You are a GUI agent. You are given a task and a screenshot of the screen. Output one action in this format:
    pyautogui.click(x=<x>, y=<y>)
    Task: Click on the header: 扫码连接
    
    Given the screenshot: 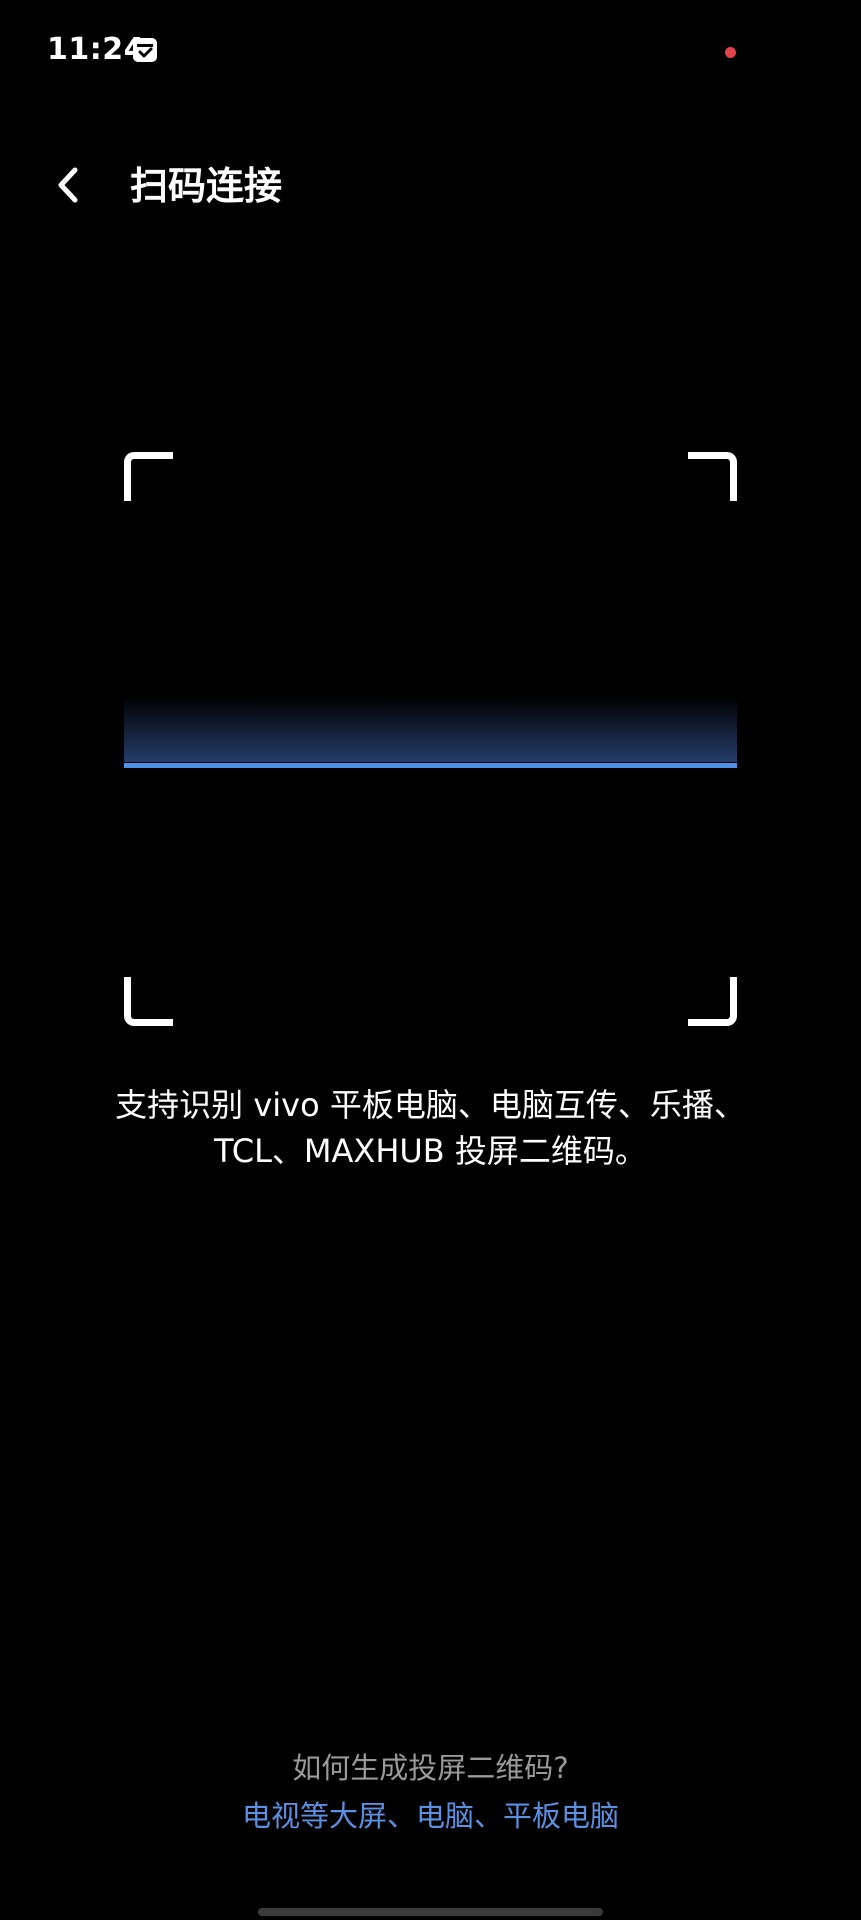 What is the action you would take?
    pyautogui.click(x=430, y=185)
    